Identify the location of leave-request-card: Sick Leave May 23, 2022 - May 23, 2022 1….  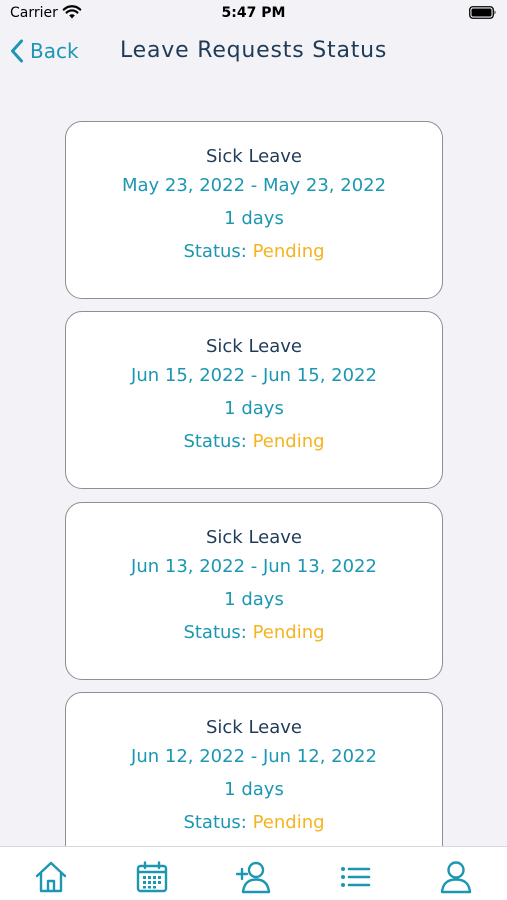
(254, 210).